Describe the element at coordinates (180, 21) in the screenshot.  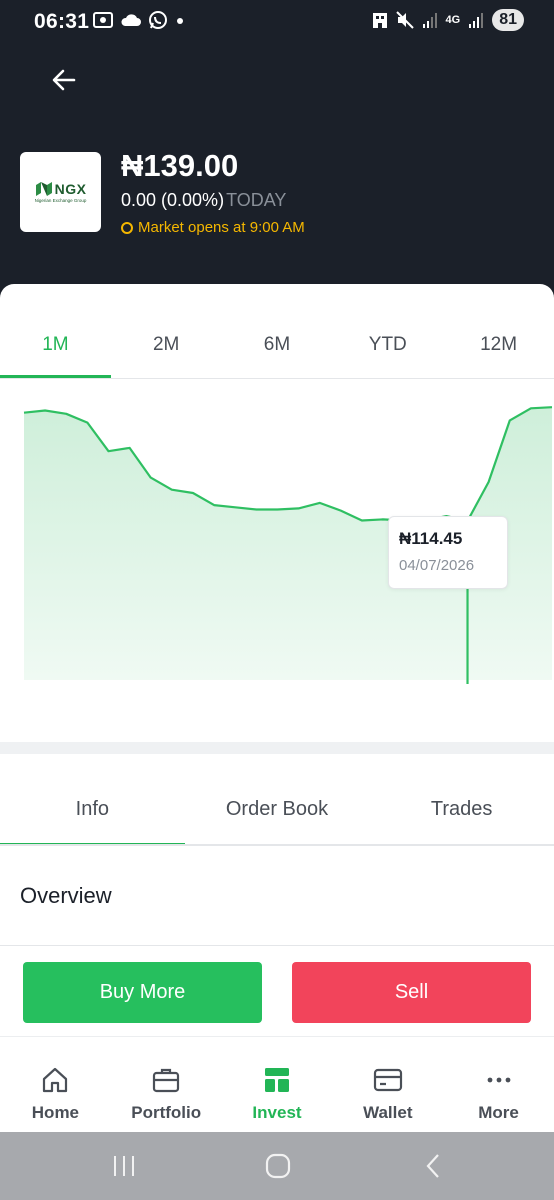
I see `notification-dot-icon` at that location.